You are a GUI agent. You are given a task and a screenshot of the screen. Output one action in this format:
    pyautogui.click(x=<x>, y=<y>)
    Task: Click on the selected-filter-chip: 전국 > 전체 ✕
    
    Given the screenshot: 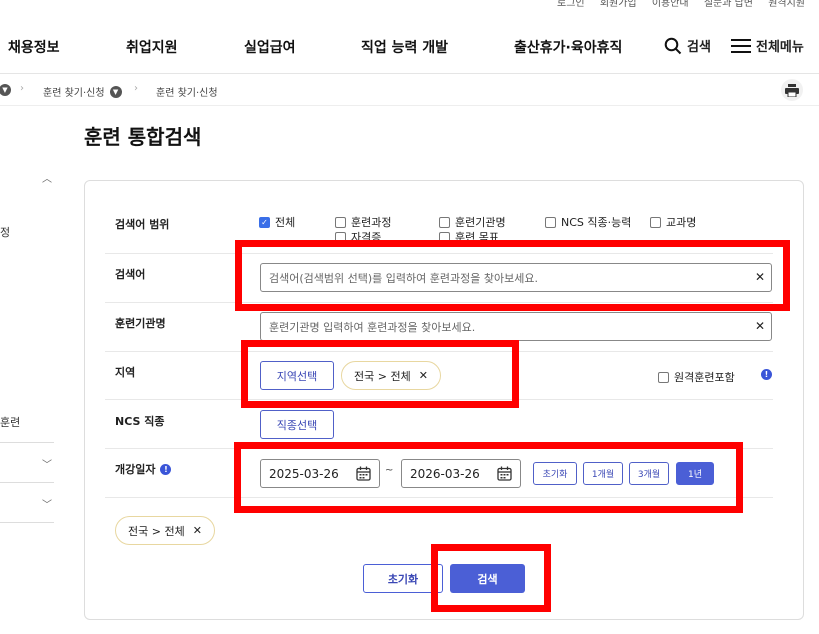 What is the action you would take?
    pyautogui.click(x=165, y=530)
    